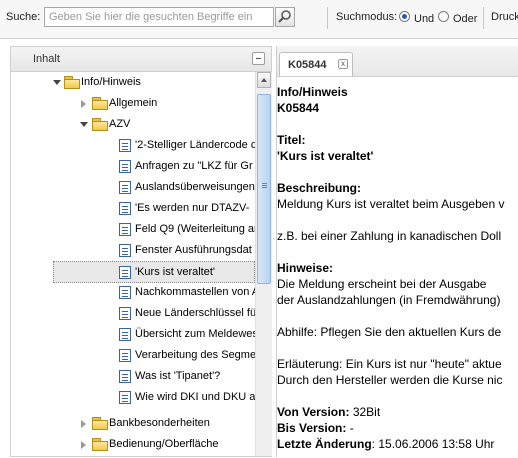 Image resolution: width=518 pixels, height=458 pixels. I want to click on scroll-up-arrow-icon, so click(264, 80).